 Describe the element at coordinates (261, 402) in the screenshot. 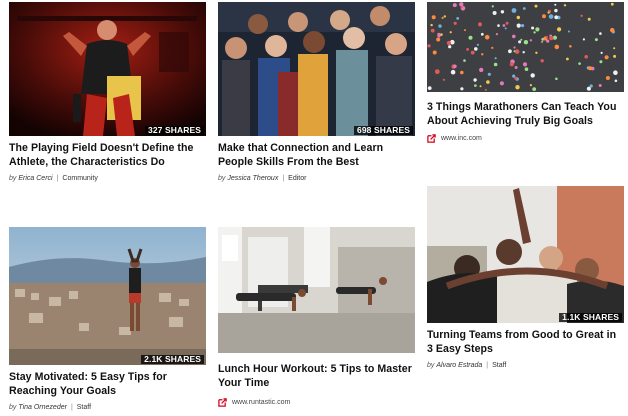

I see `source-url: www.runtastic.com` at that location.